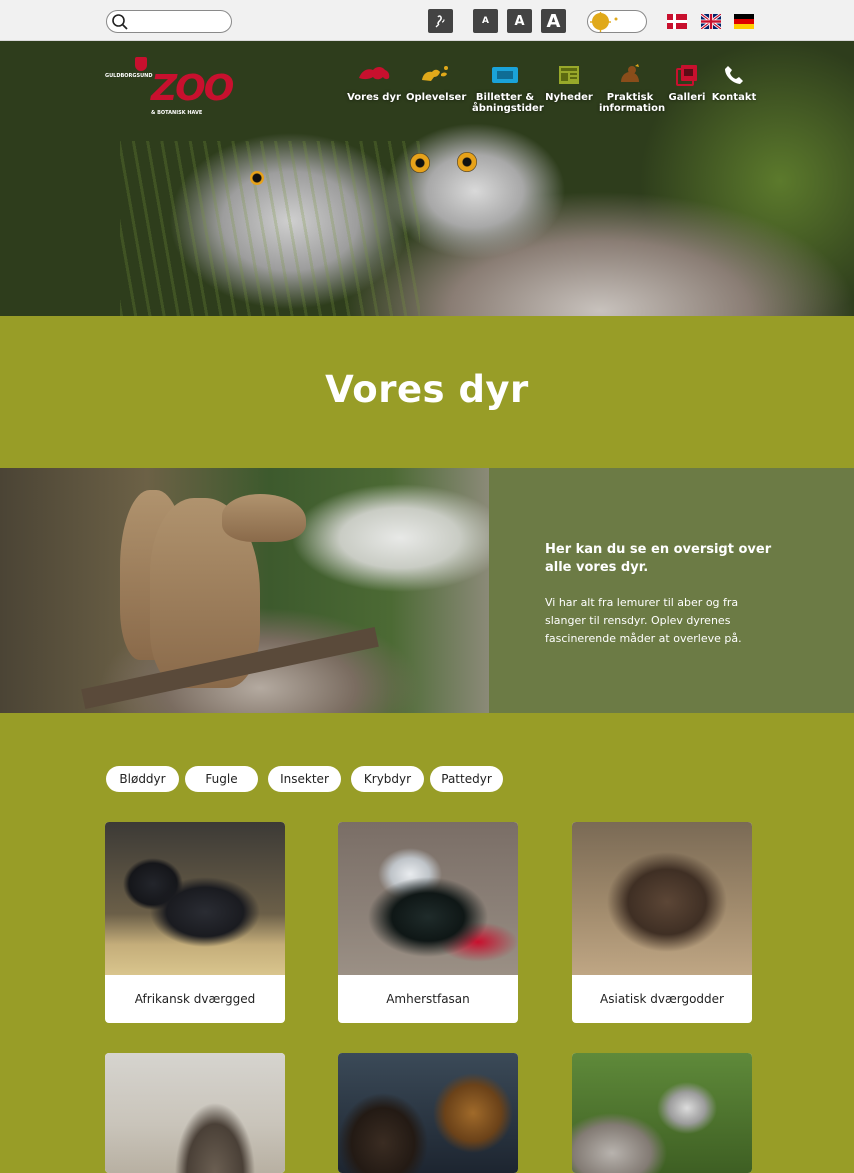 The width and height of the screenshot is (854, 1173). What do you see at coordinates (734, 97) in the screenshot?
I see `nav-label: Kontakt` at bounding box center [734, 97].